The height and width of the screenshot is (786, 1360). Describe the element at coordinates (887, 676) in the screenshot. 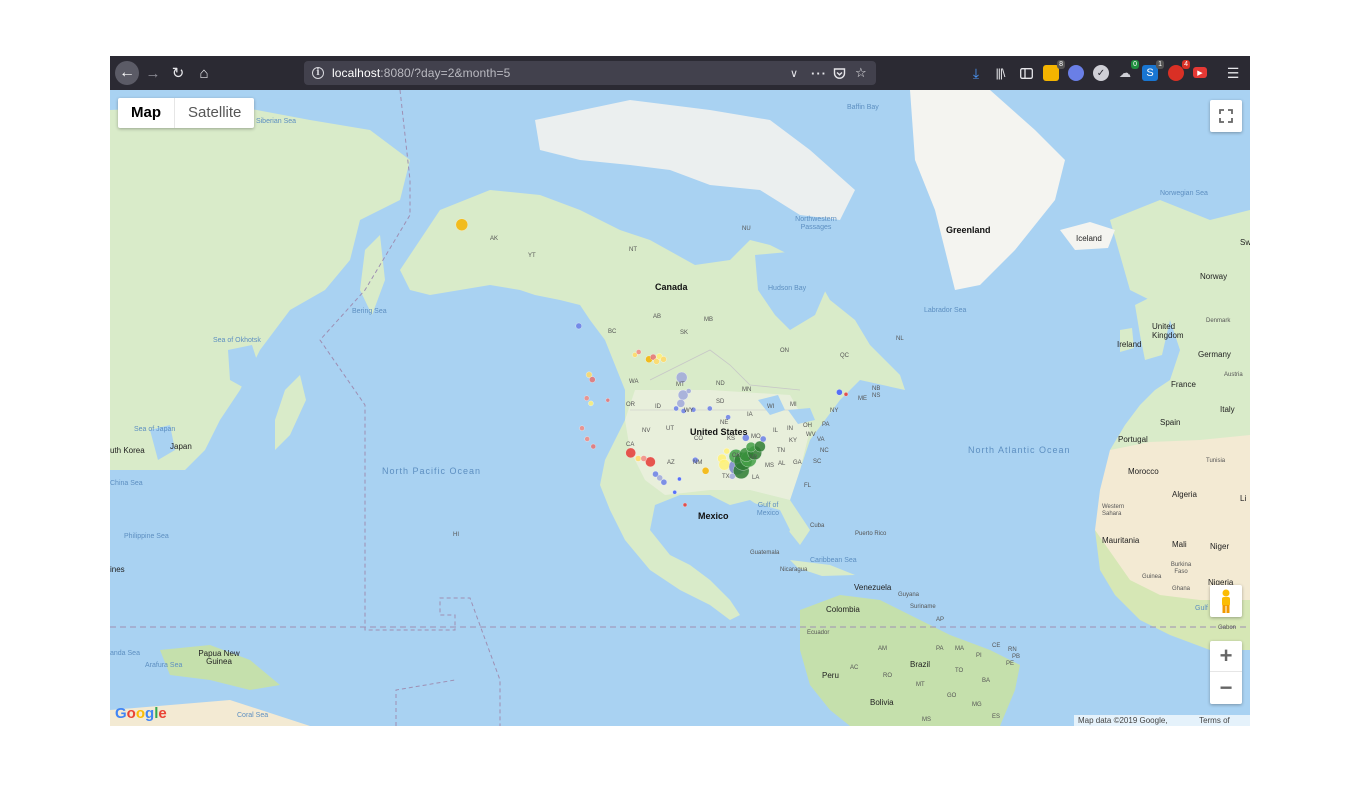

I see `region-ro: RO` at that location.